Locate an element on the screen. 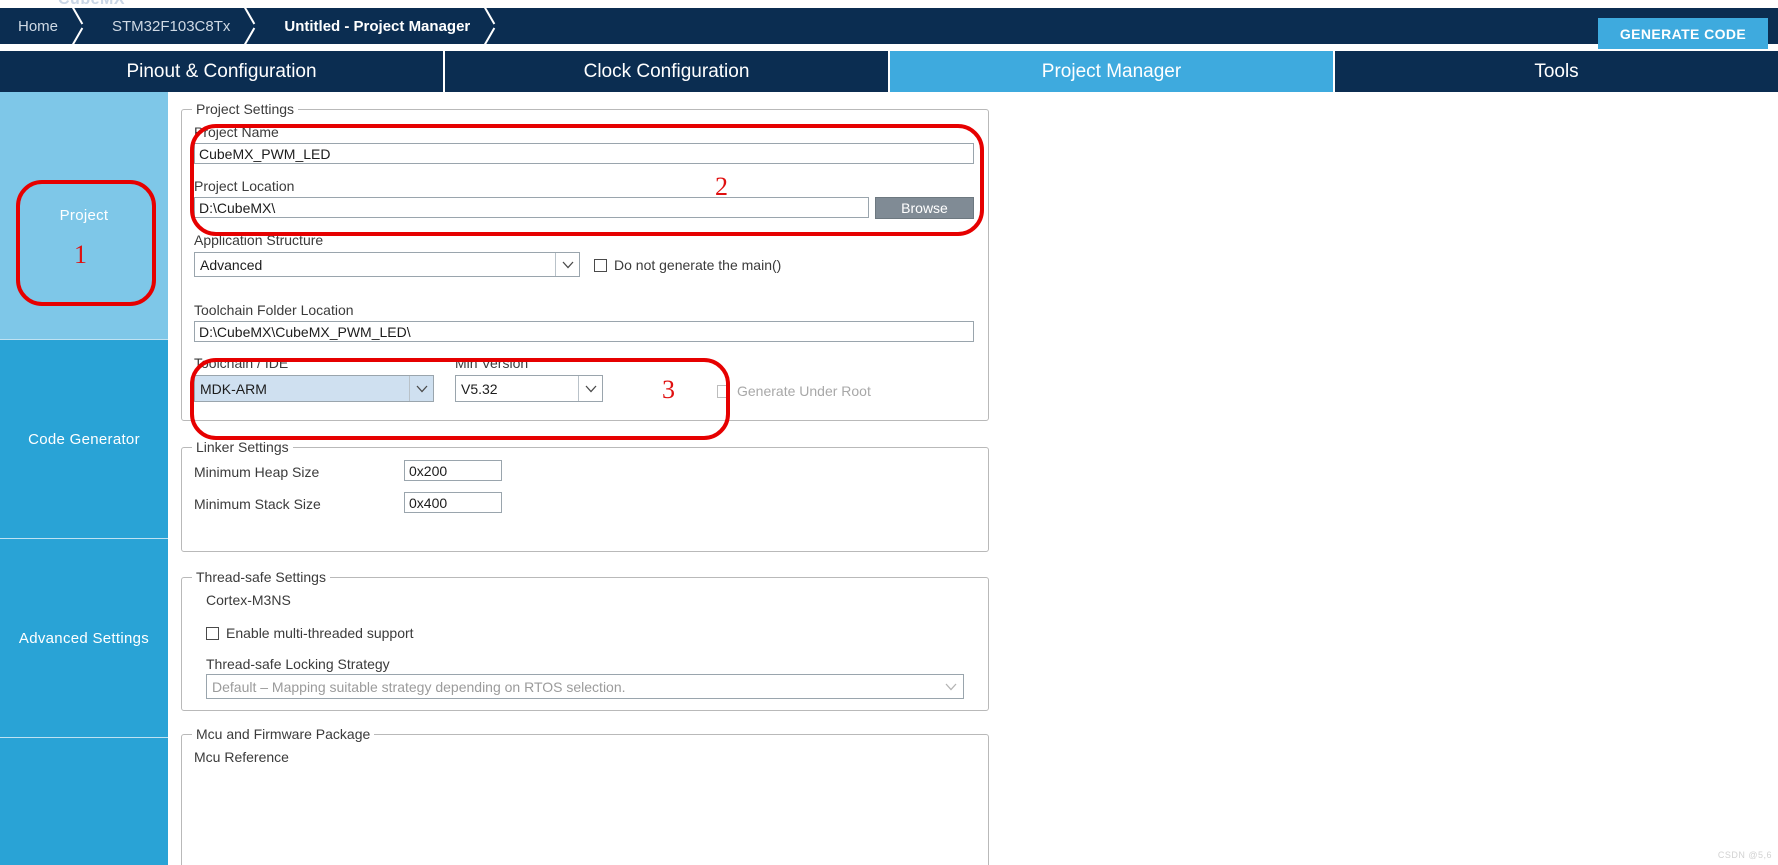 This screenshot has width=1778, height=865. watermark: CSDN @5,6 is located at coordinates (1744, 855).